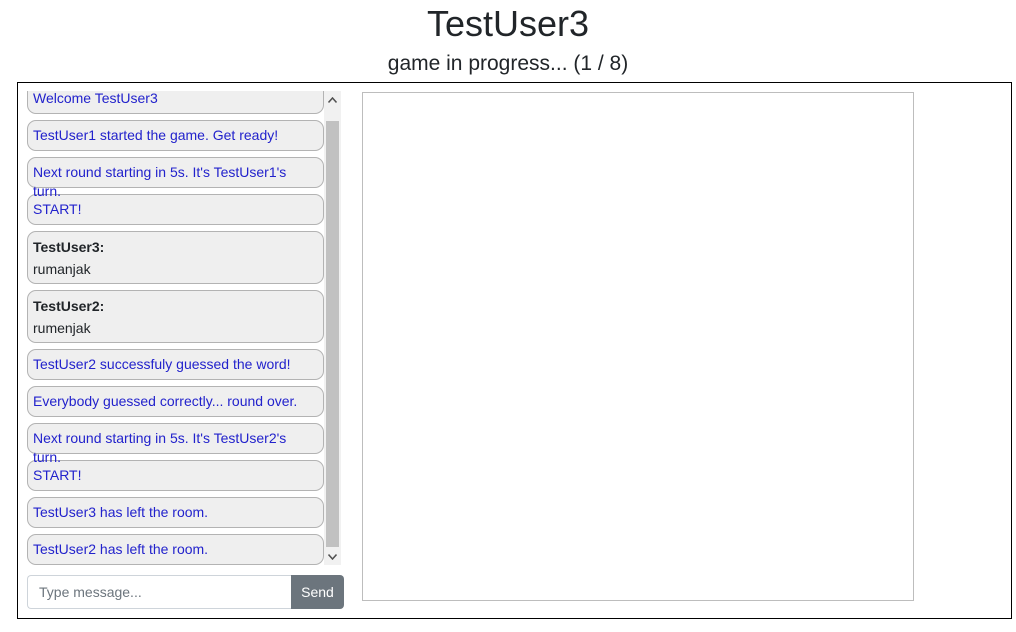 Image resolution: width=1016 pixels, height=632 pixels. What do you see at coordinates (332, 334) in the screenshot?
I see `scrollbar-thumb` at bounding box center [332, 334].